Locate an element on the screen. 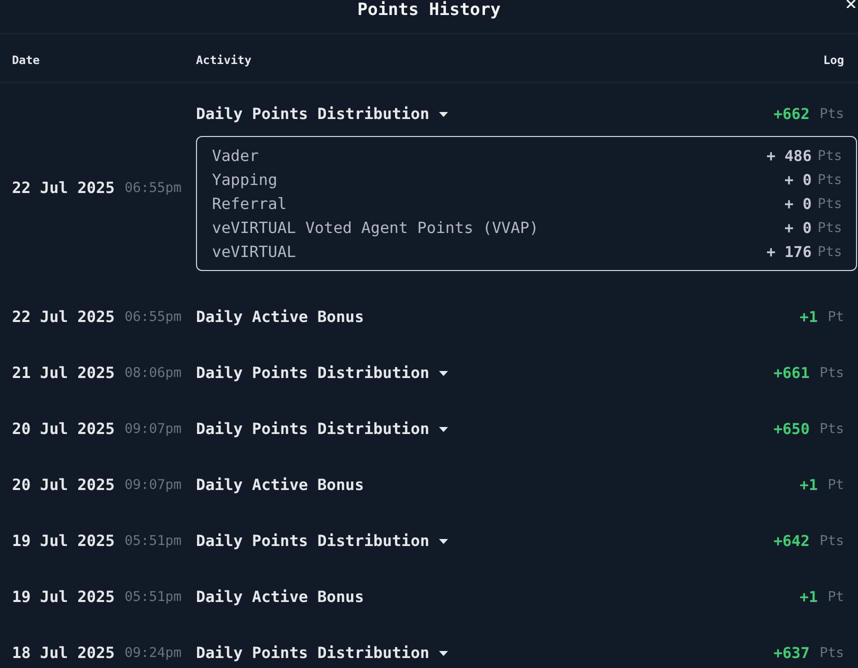 The height and width of the screenshot is (668, 858). column-header: Date is located at coordinates (26, 59).